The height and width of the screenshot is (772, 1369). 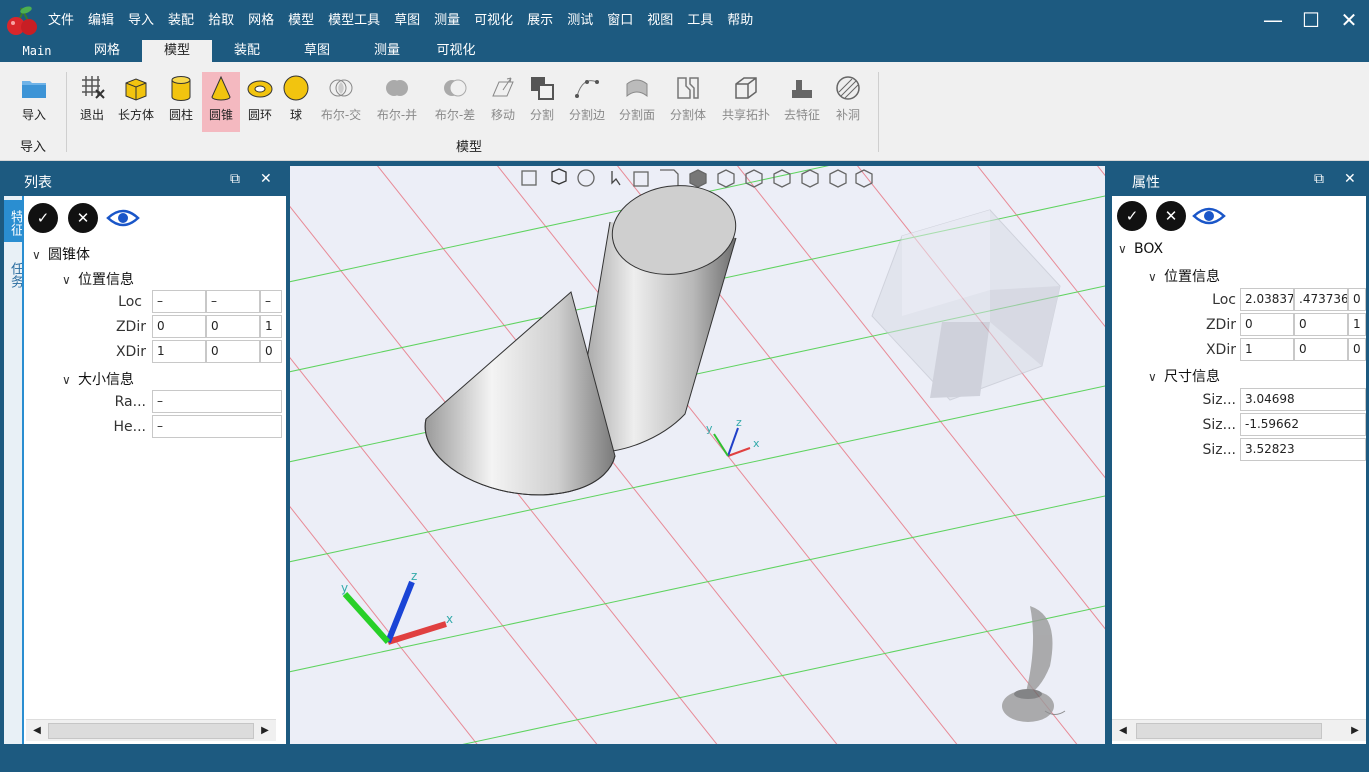 I want to click on move-button: 移动, so click(x=503, y=99).